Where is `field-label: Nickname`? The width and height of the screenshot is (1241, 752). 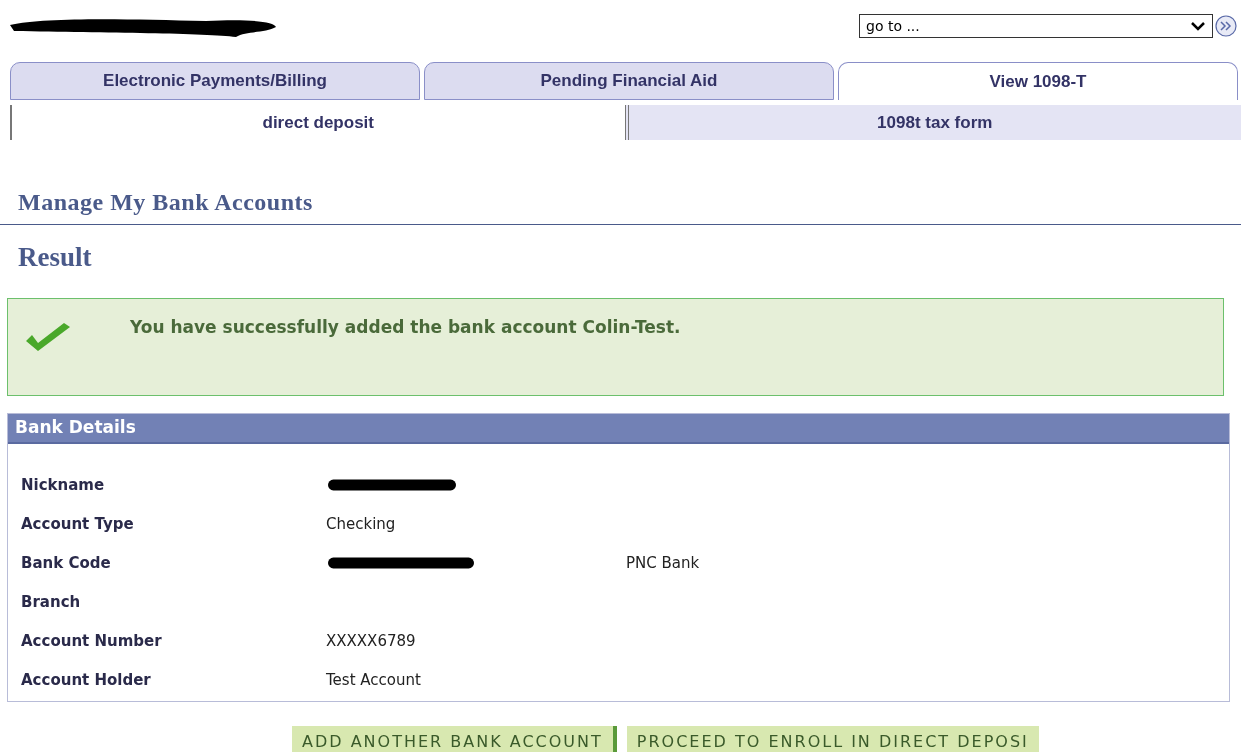
field-label: Nickname is located at coordinates (63, 485).